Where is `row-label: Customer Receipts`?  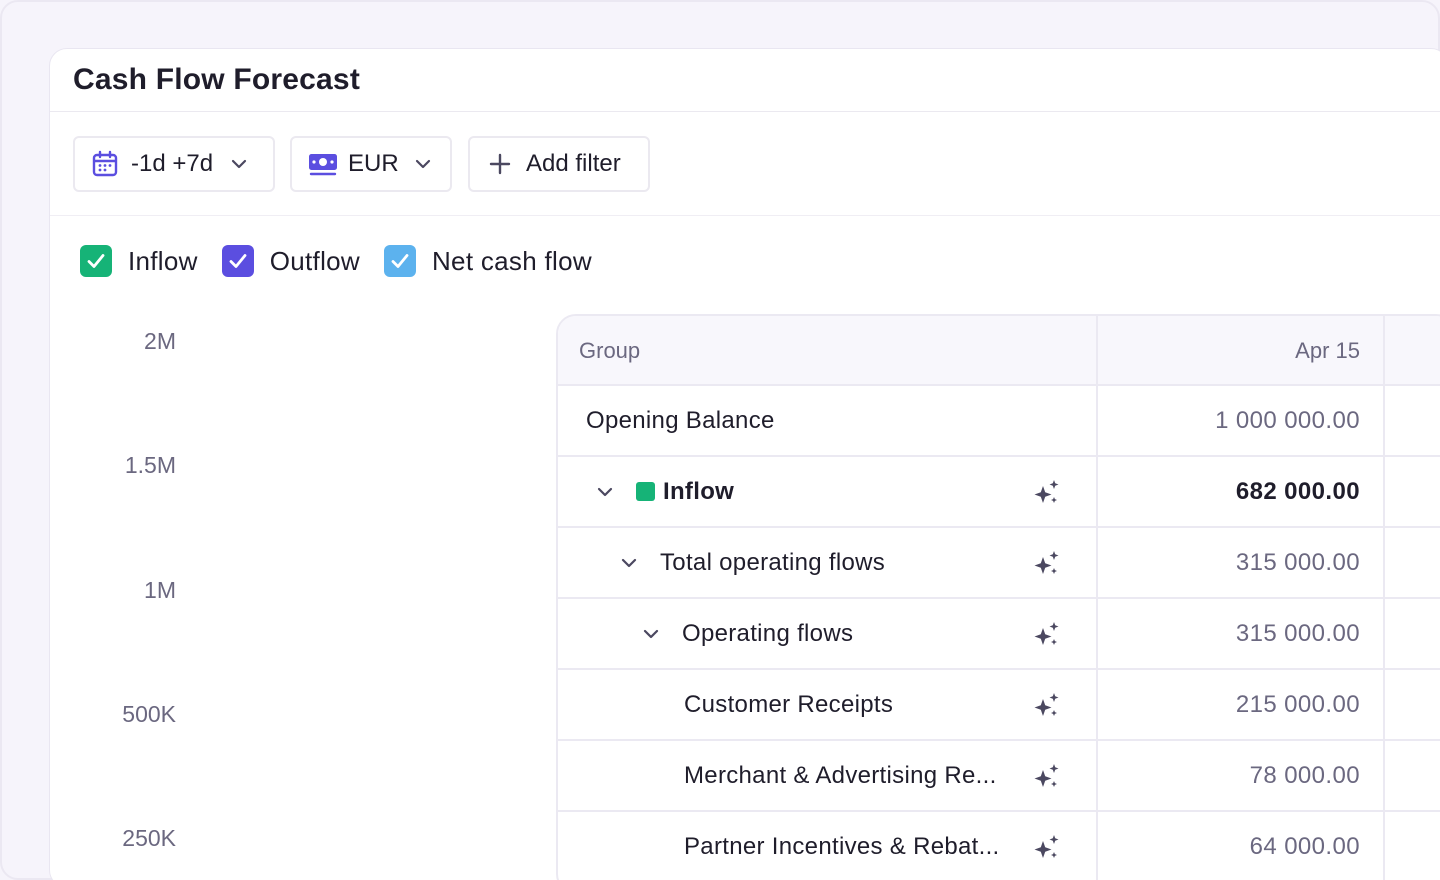
row-label: Customer Receipts is located at coordinates (789, 704).